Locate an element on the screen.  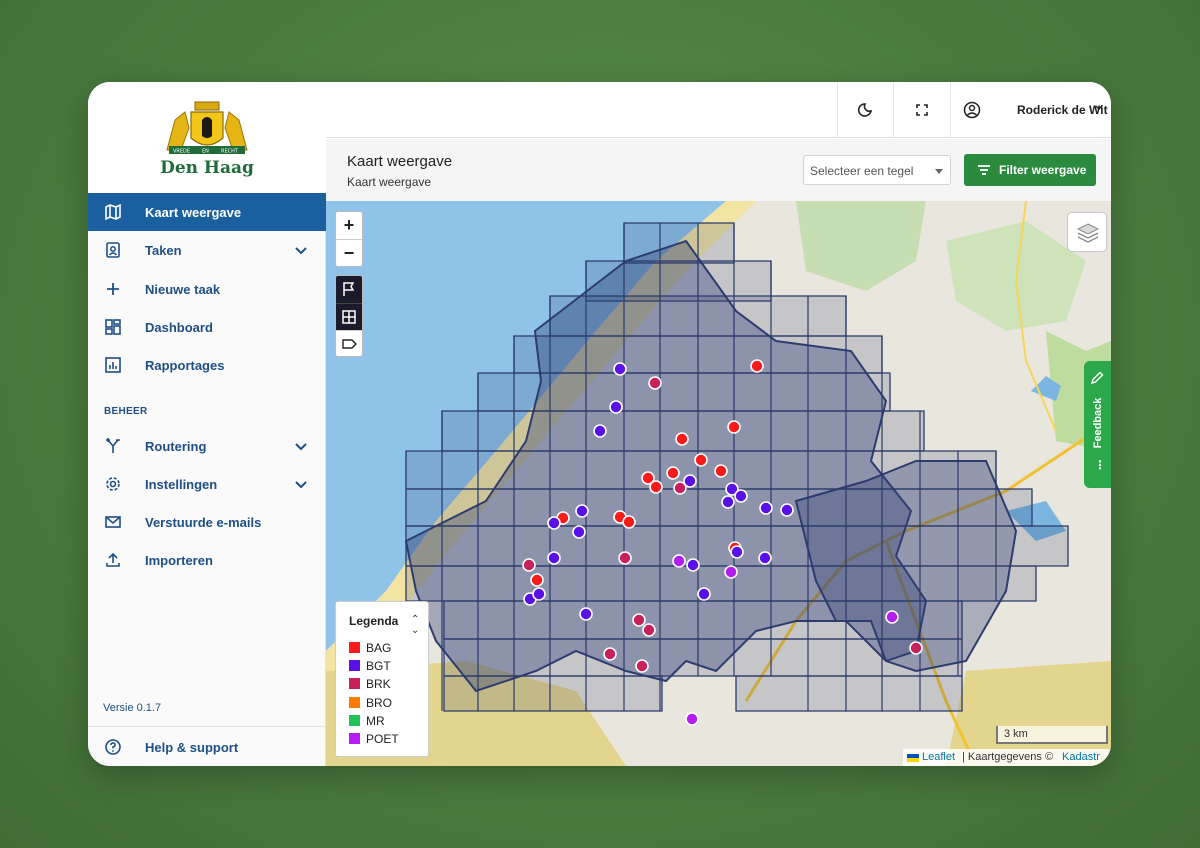
breadcrumb: Kaart weergave is located at coordinates (389, 182).